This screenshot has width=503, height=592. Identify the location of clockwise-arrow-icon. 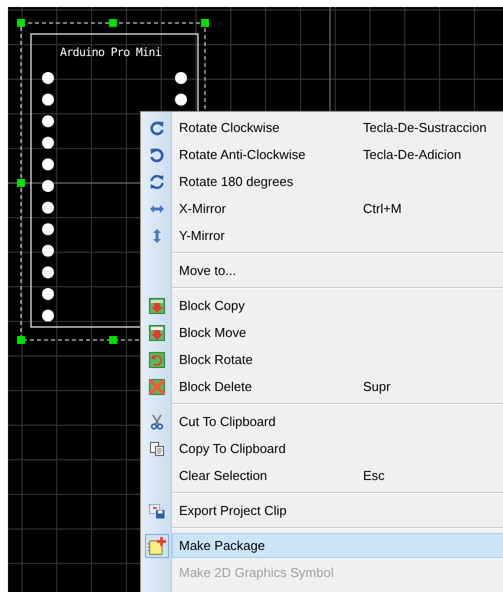
(156, 128).